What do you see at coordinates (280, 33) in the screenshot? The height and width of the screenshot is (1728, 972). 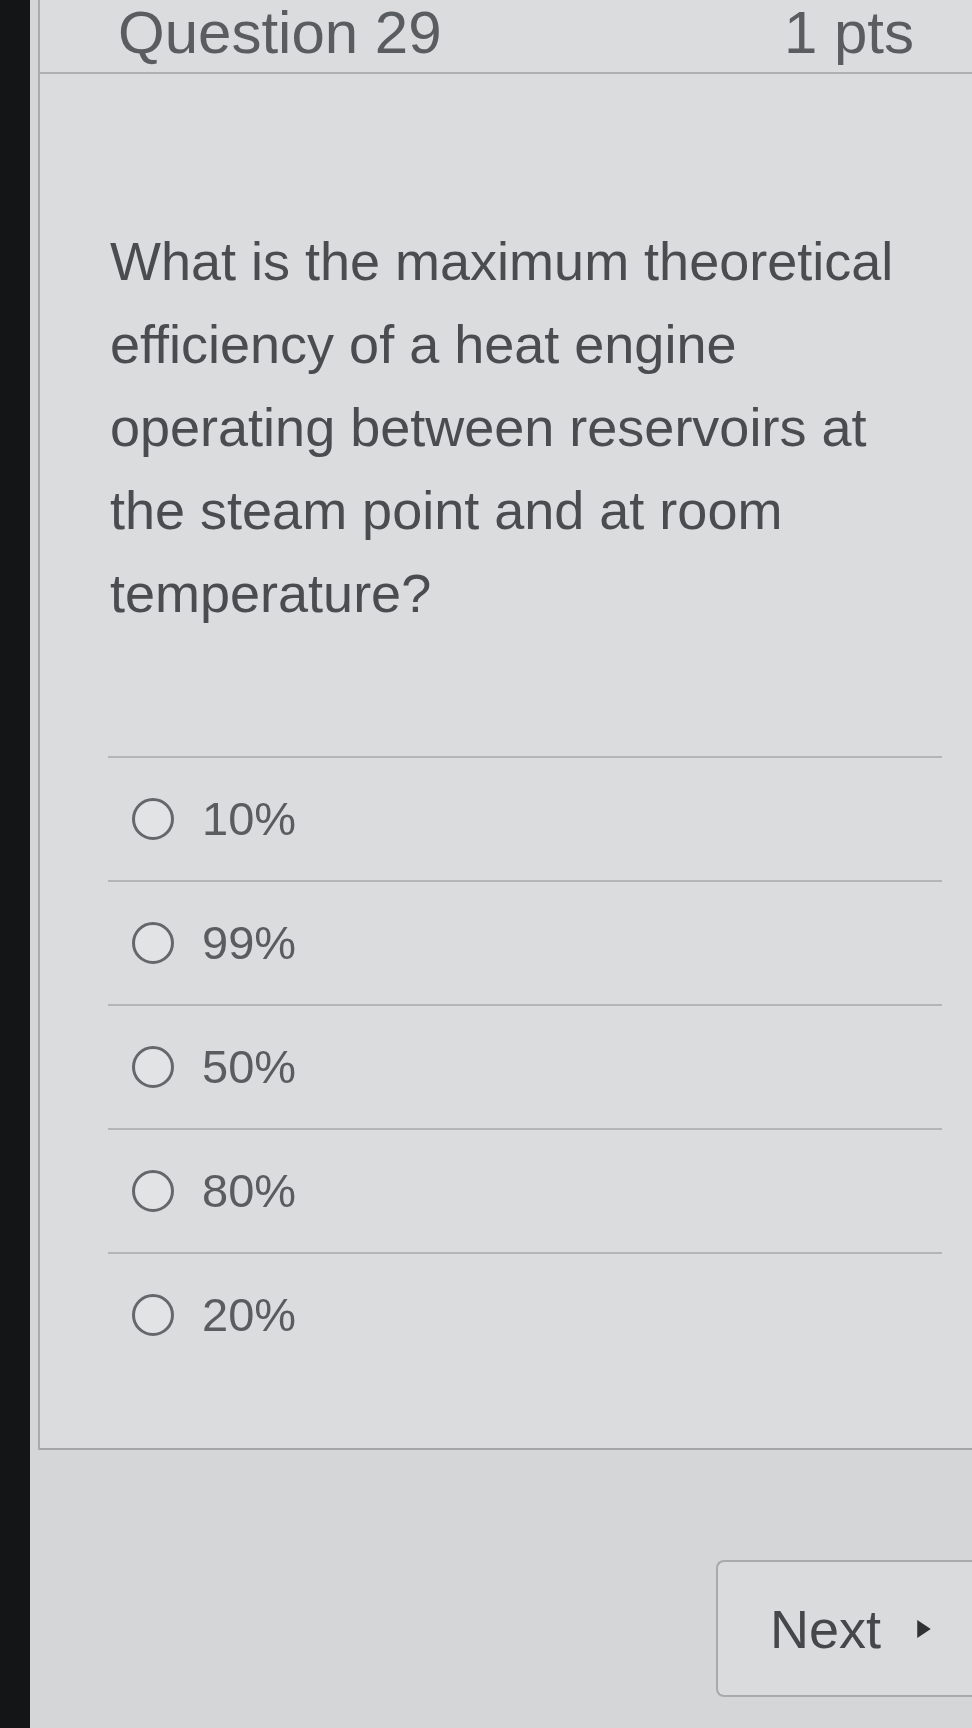 I see `question-title: Question 29` at bounding box center [280, 33].